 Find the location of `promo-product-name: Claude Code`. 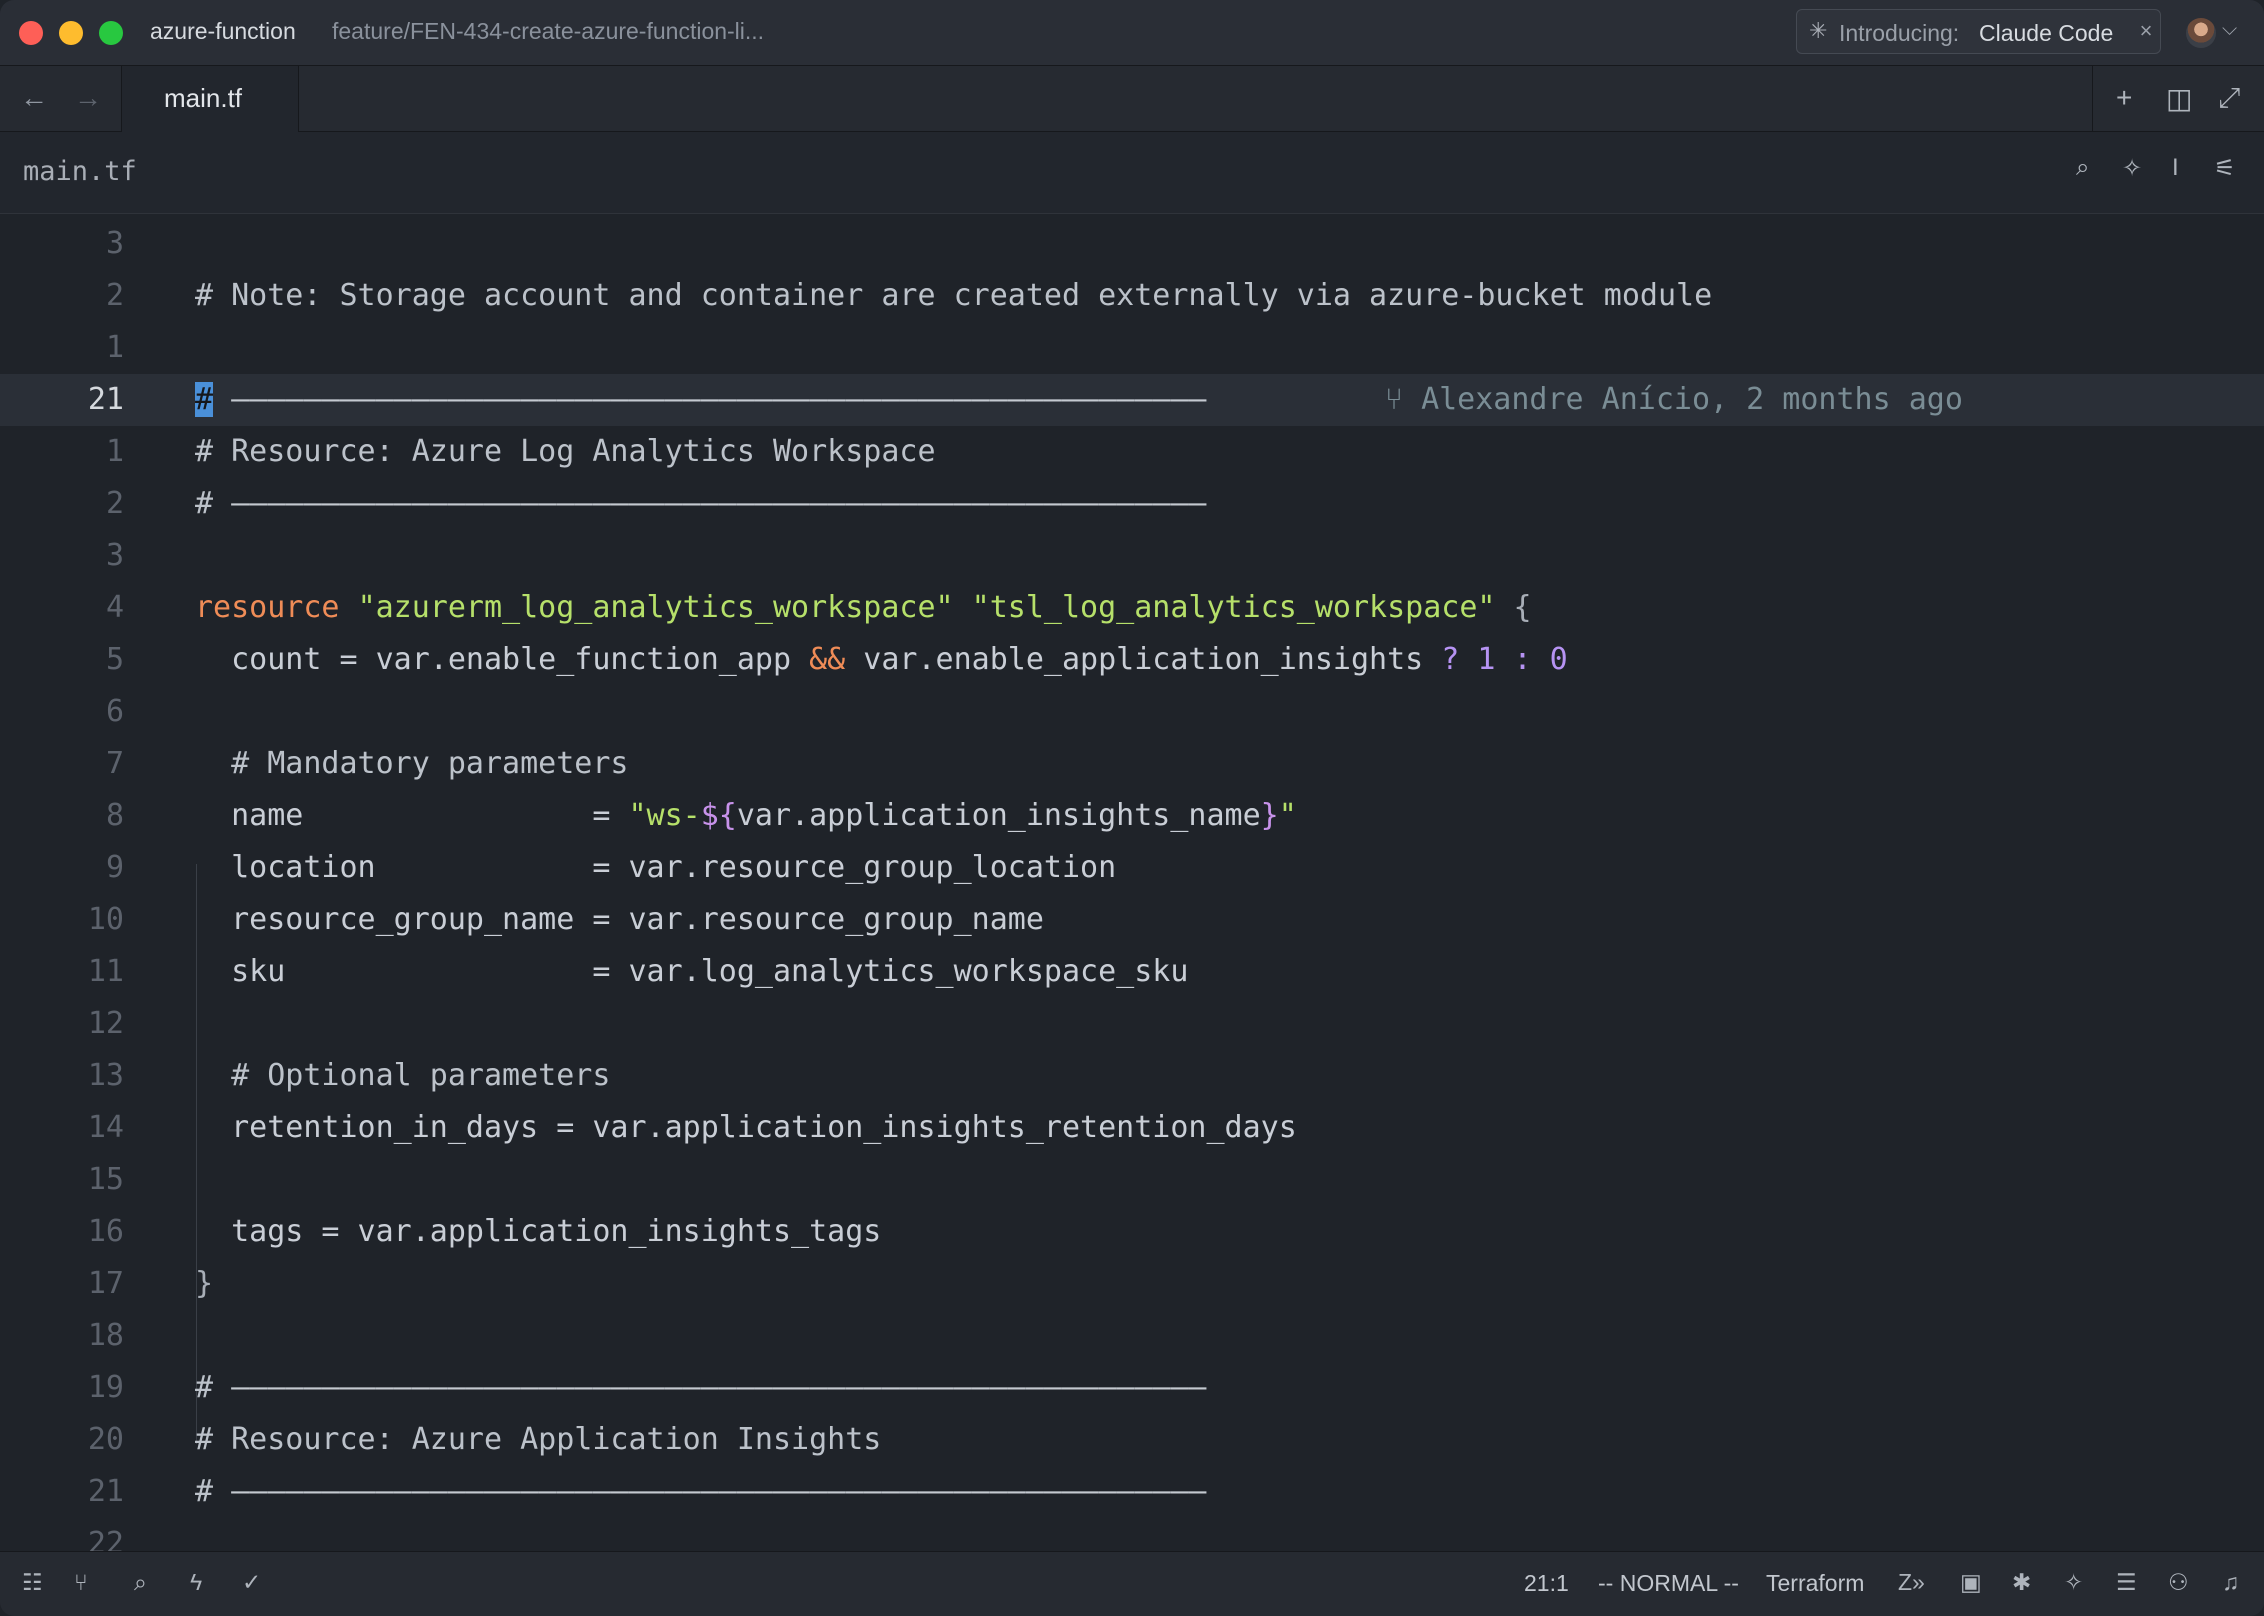

promo-product-name: Claude Code is located at coordinates (2046, 33).